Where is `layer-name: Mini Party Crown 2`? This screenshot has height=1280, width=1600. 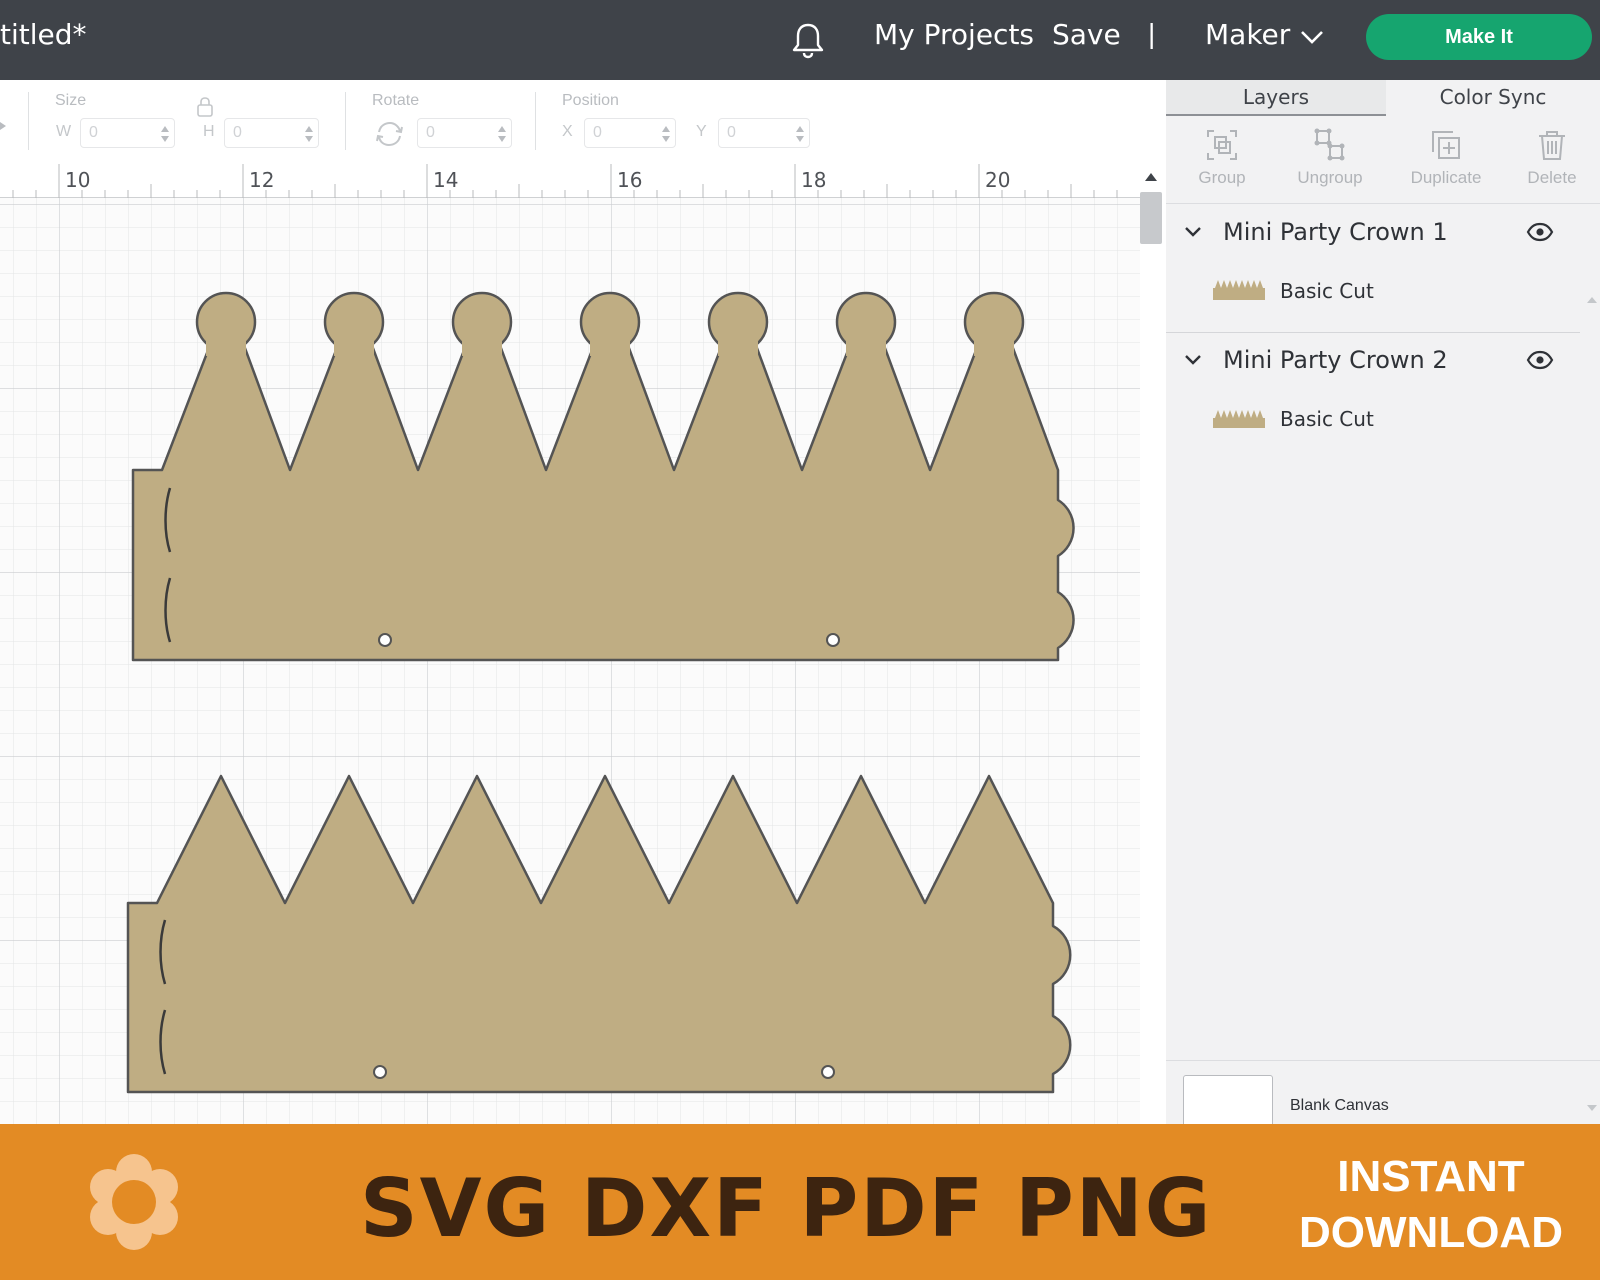 layer-name: Mini Party Crown 2 is located at coordinates (1335, 360).